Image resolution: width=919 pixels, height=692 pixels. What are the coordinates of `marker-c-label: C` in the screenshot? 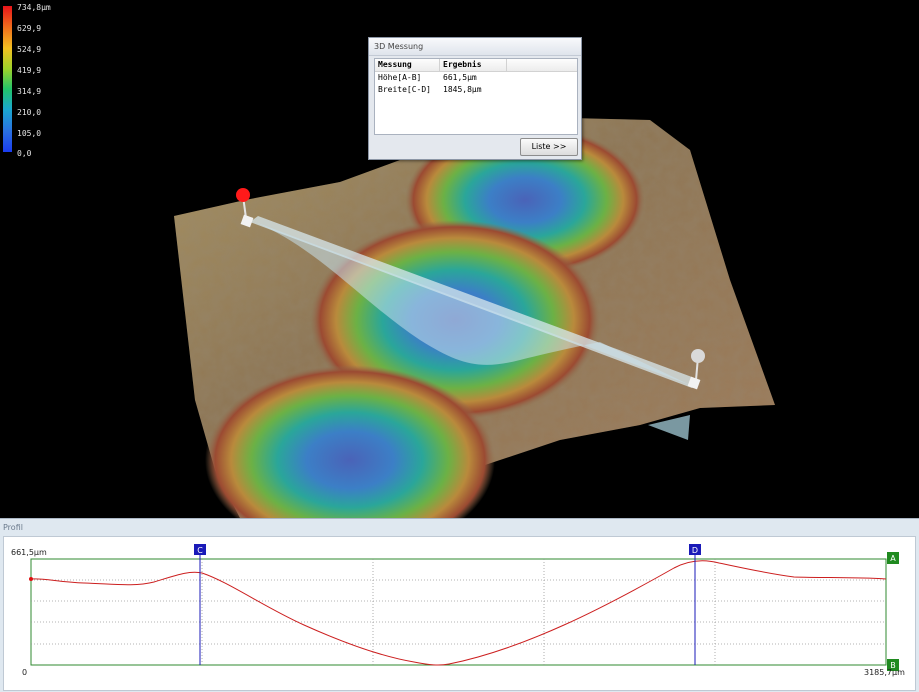 It's located at (200, 550).